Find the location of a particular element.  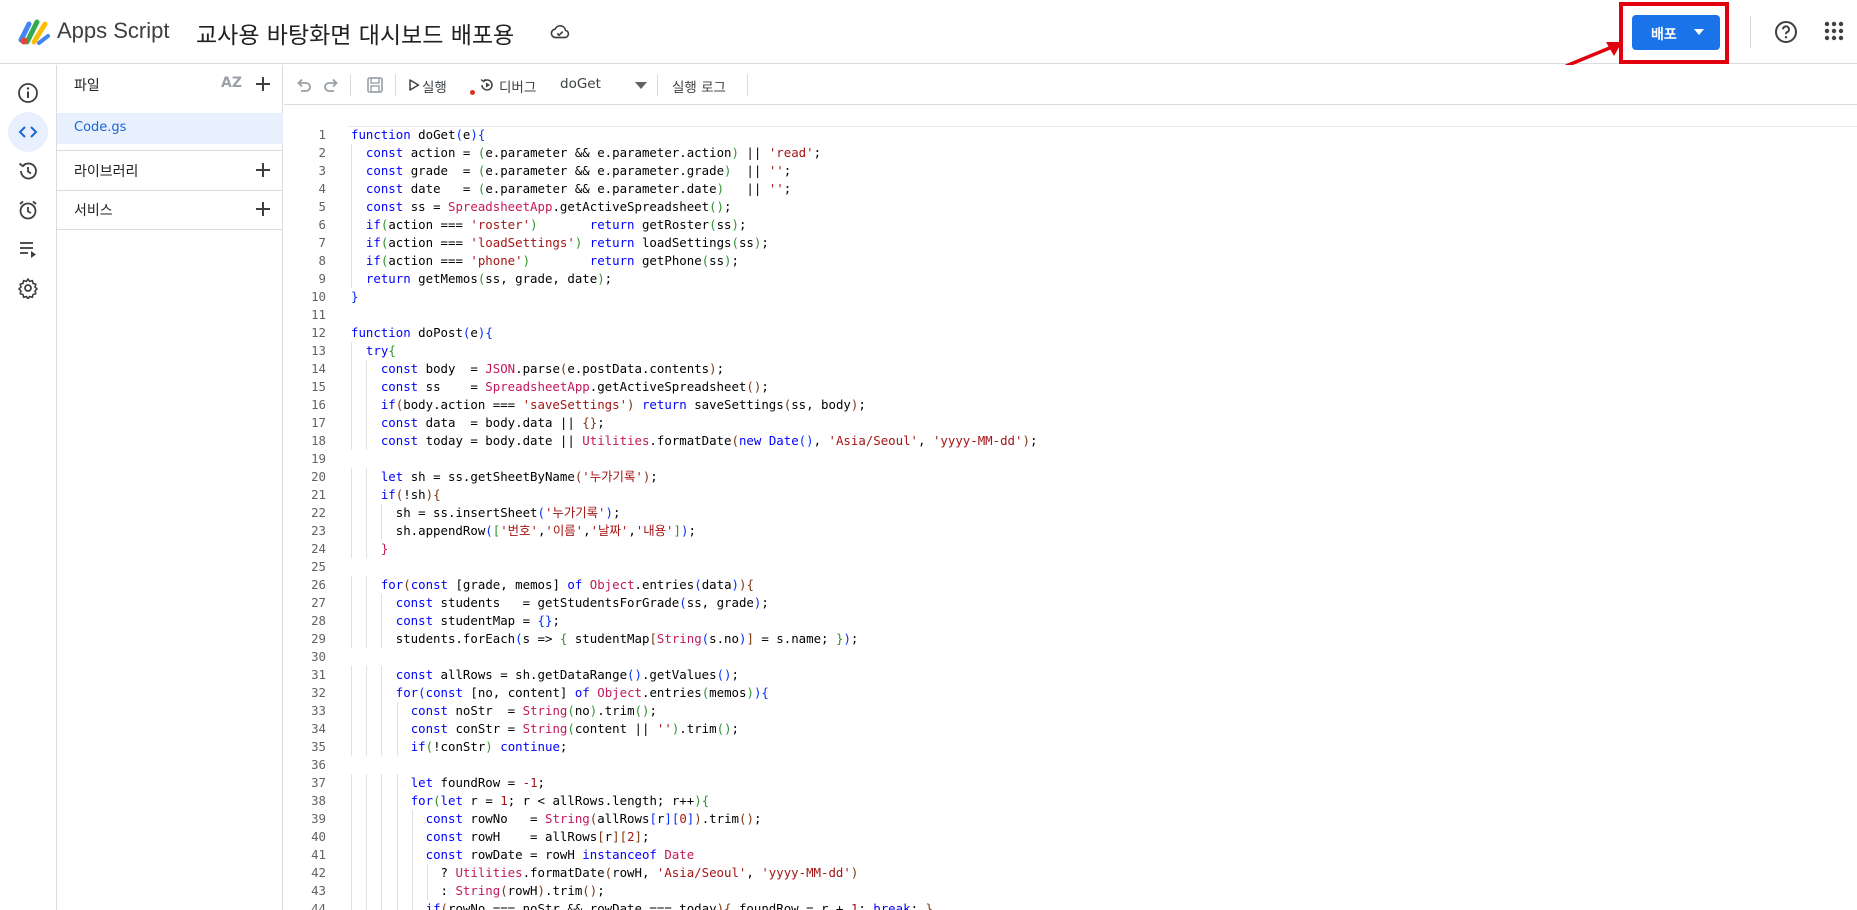

code-line: 28 const studentMap = {}; is located at coordinates (1070, 621).